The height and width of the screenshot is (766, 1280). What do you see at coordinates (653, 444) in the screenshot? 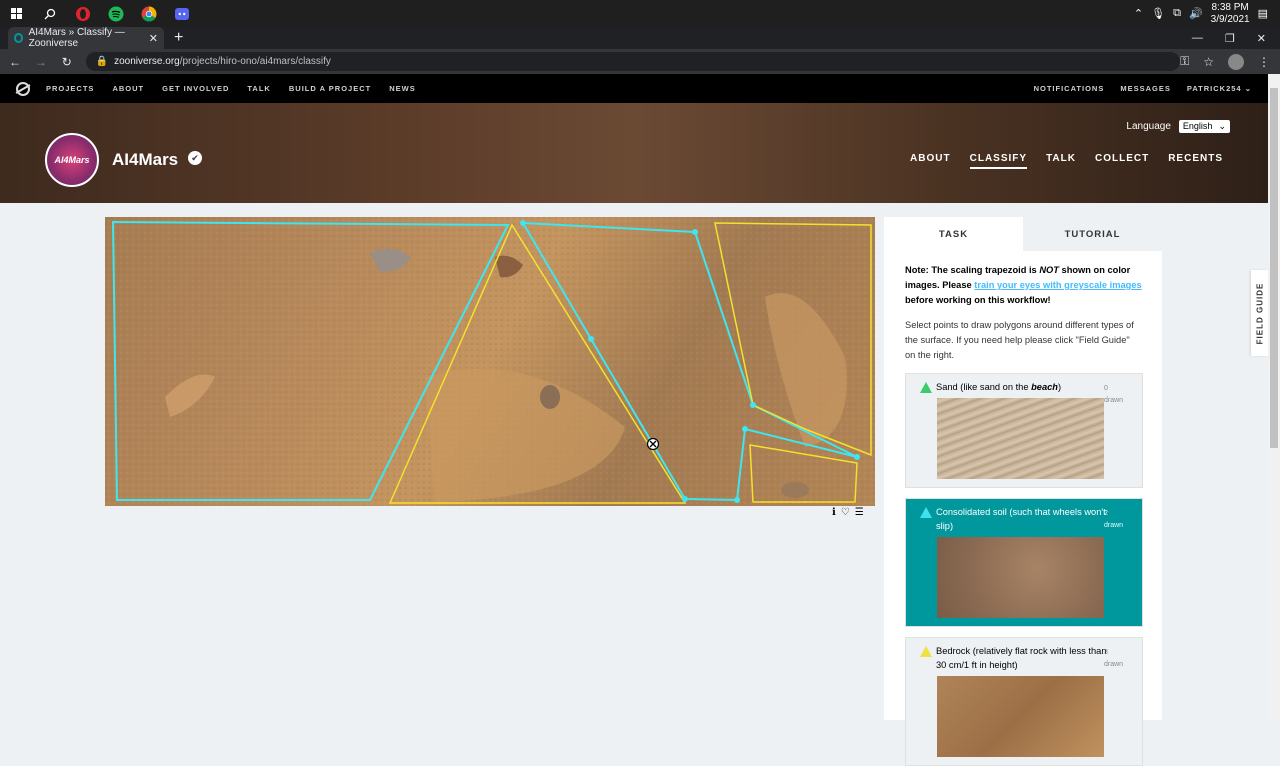
I see `delete-vertex-icon` at bounding box center [653, 444].